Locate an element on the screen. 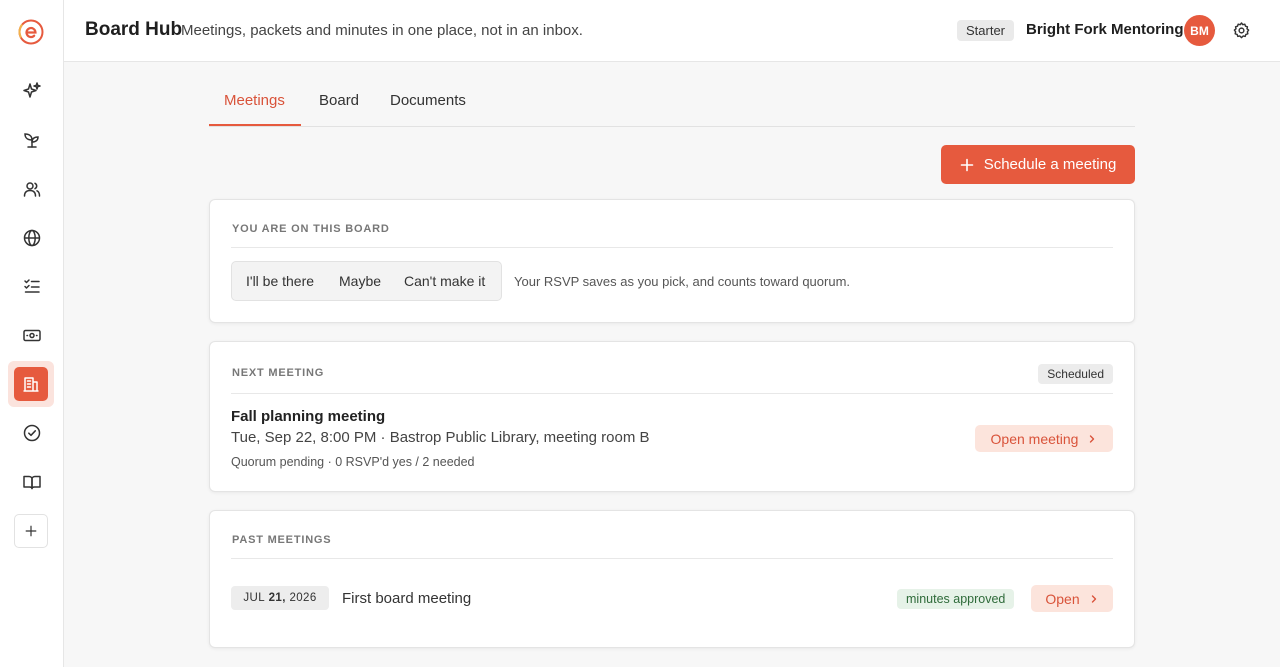  rsvp-no-button: Can't make it is located at coordinates (444, 281).